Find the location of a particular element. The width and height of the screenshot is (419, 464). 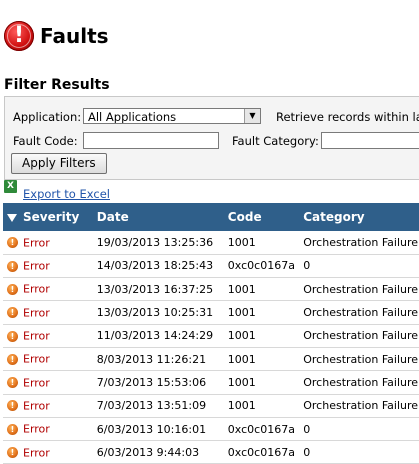

fault-category-label: Fault Category: is located at coordinates (275, 141).